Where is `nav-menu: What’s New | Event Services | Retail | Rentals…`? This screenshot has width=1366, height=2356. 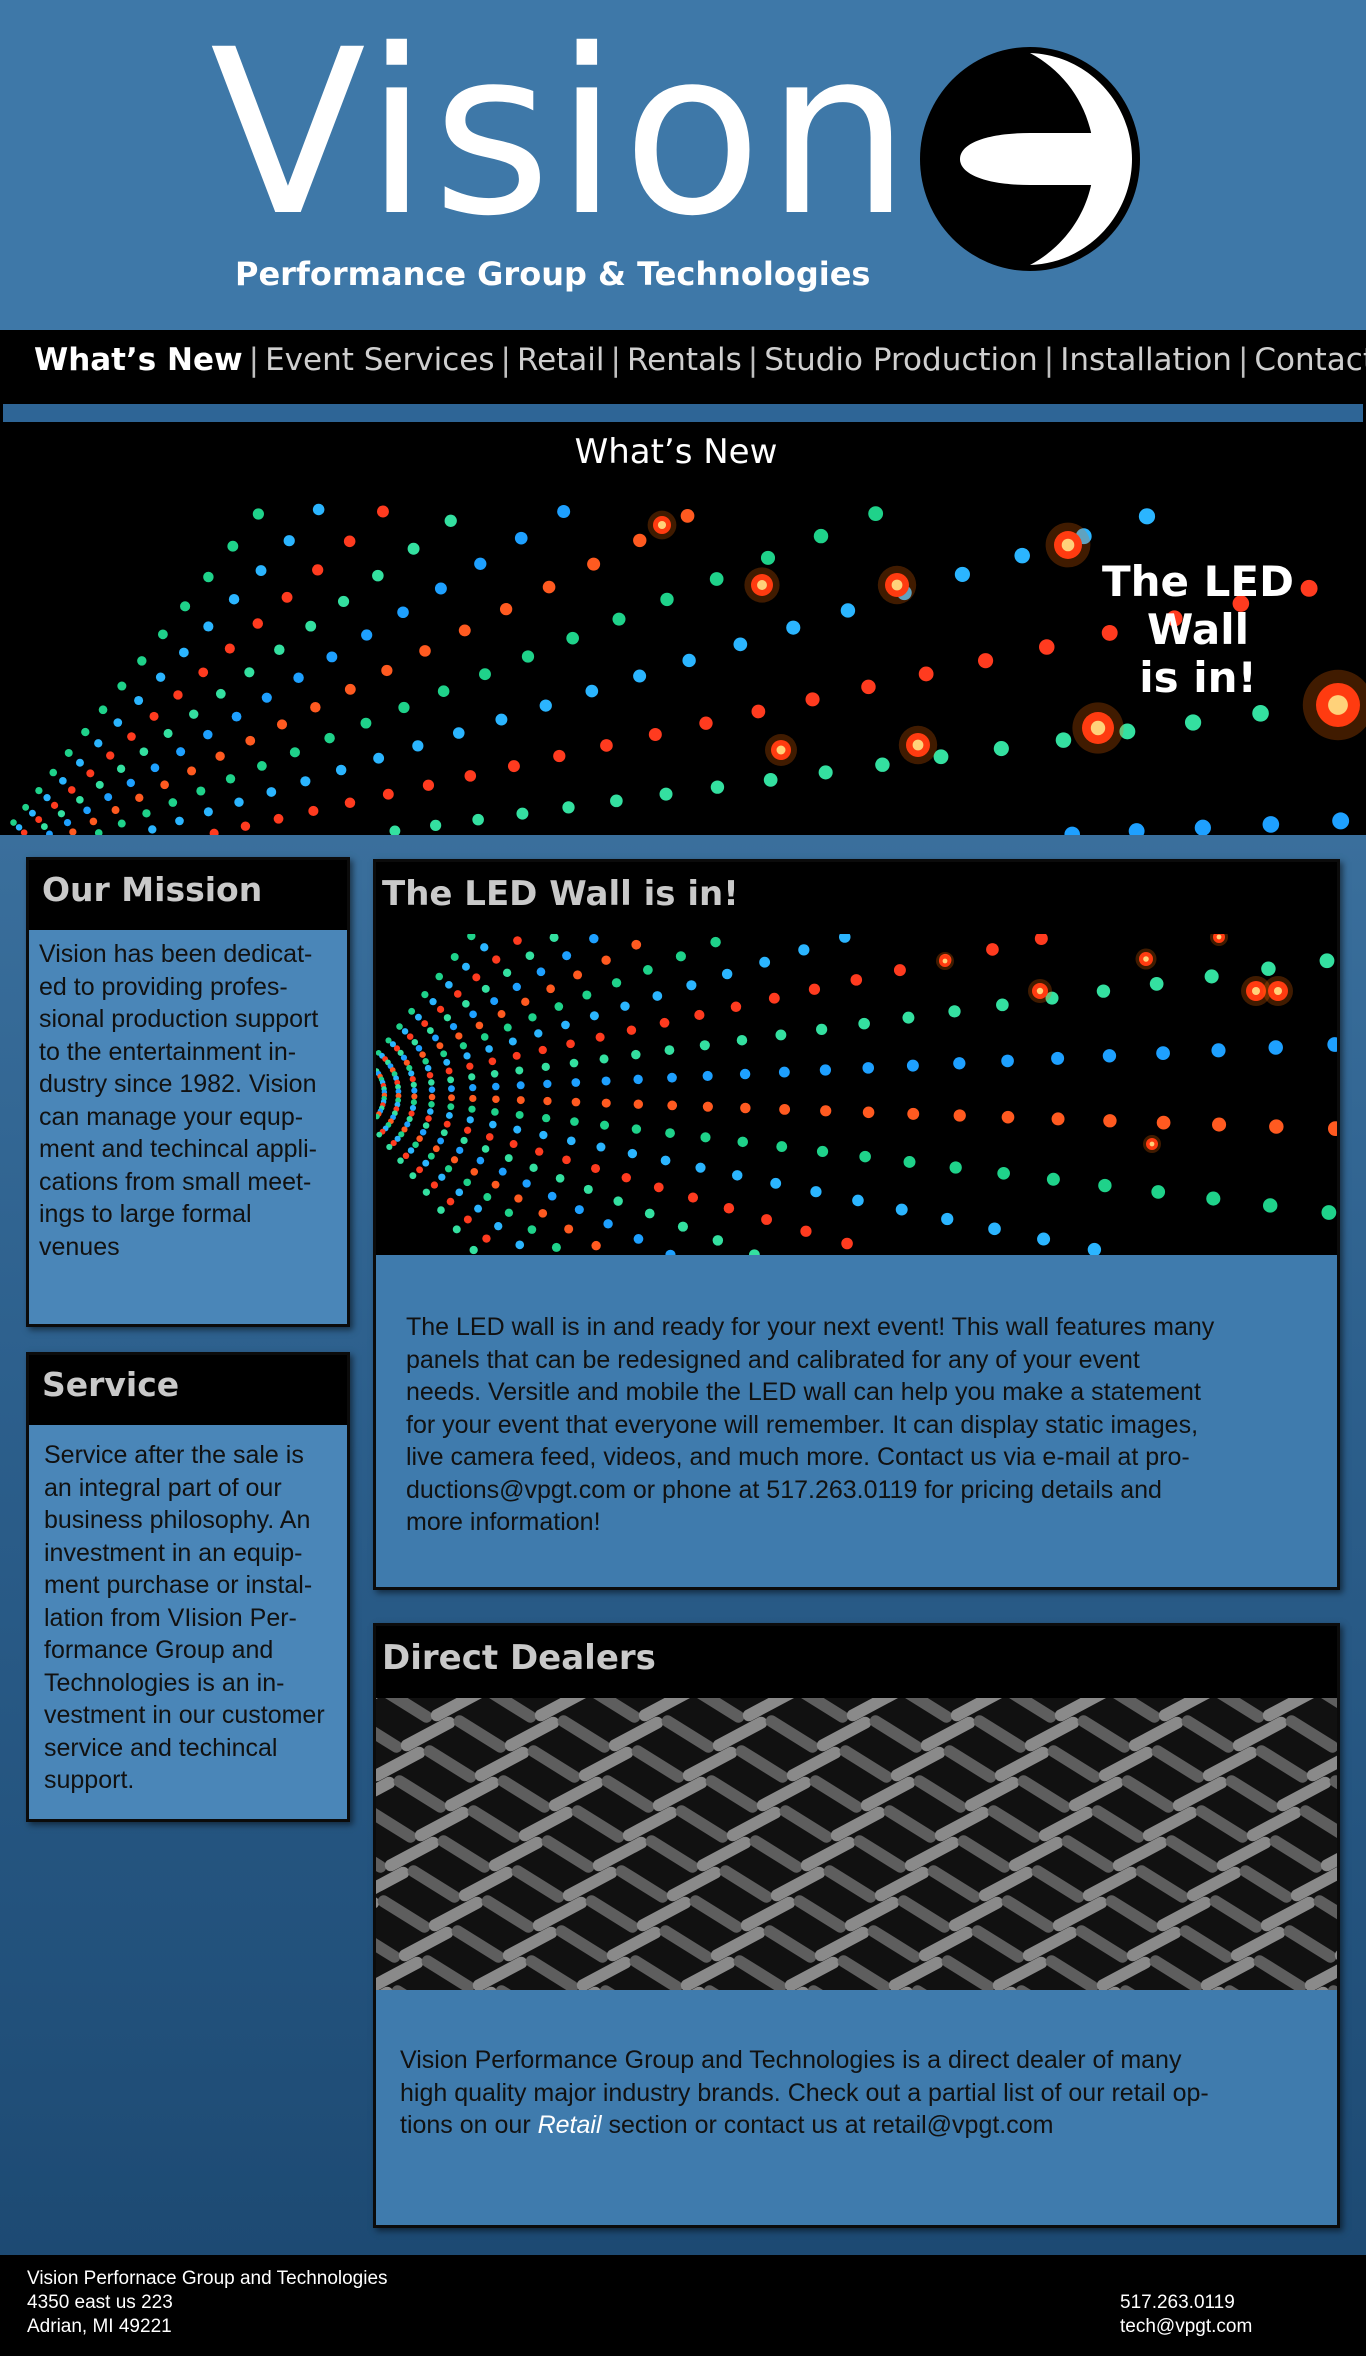 nav-menu: What’s New | Event Services | Retail | Rentals… is located at coordinates (700, 360).